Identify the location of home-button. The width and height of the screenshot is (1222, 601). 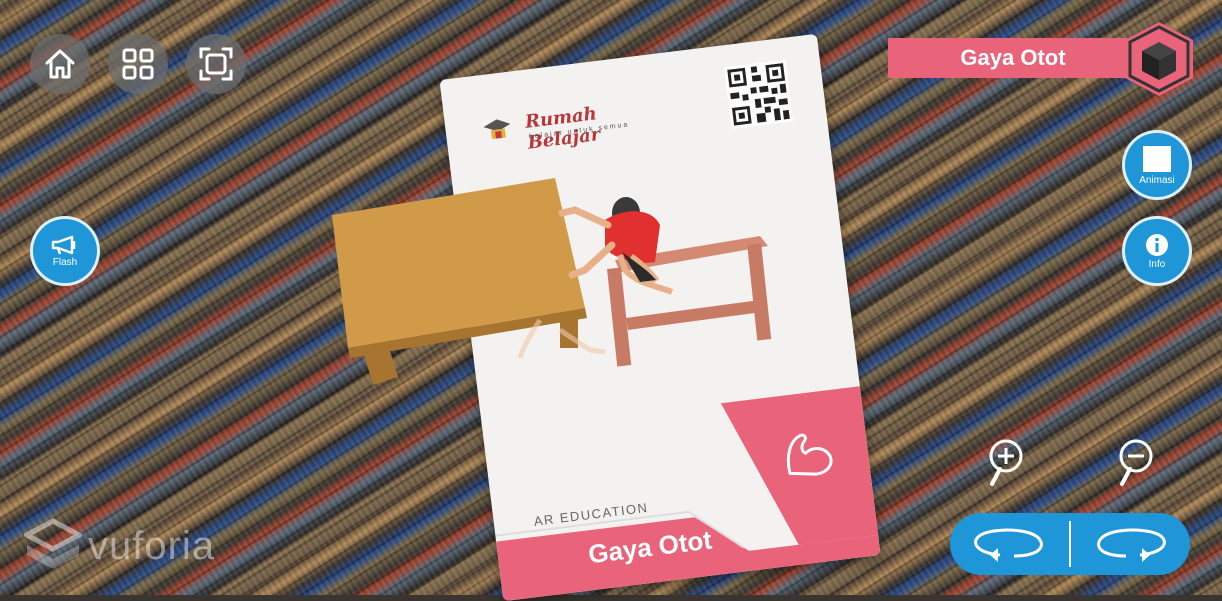
(60, 64).